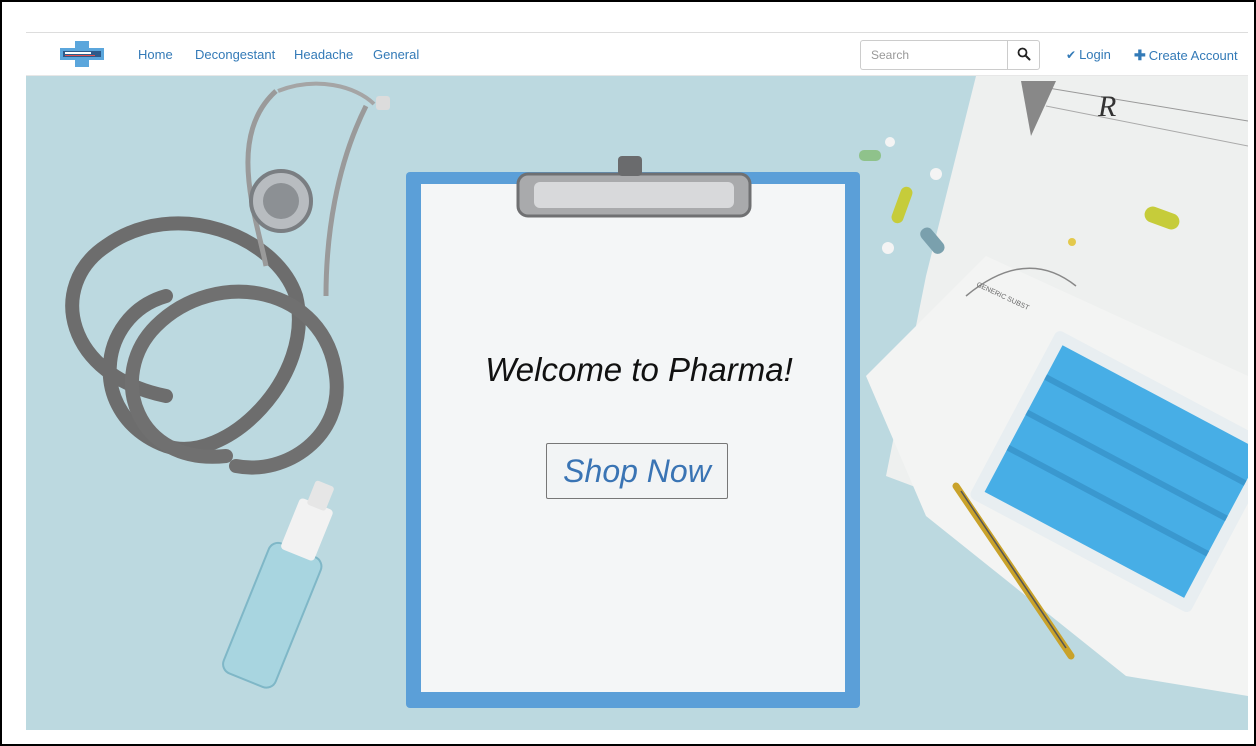 This screenshot has height=746, width=1256. Describe the element at coordinates (383, 103) in the screenshot. I see `stethoscope-earpiece` at that location.